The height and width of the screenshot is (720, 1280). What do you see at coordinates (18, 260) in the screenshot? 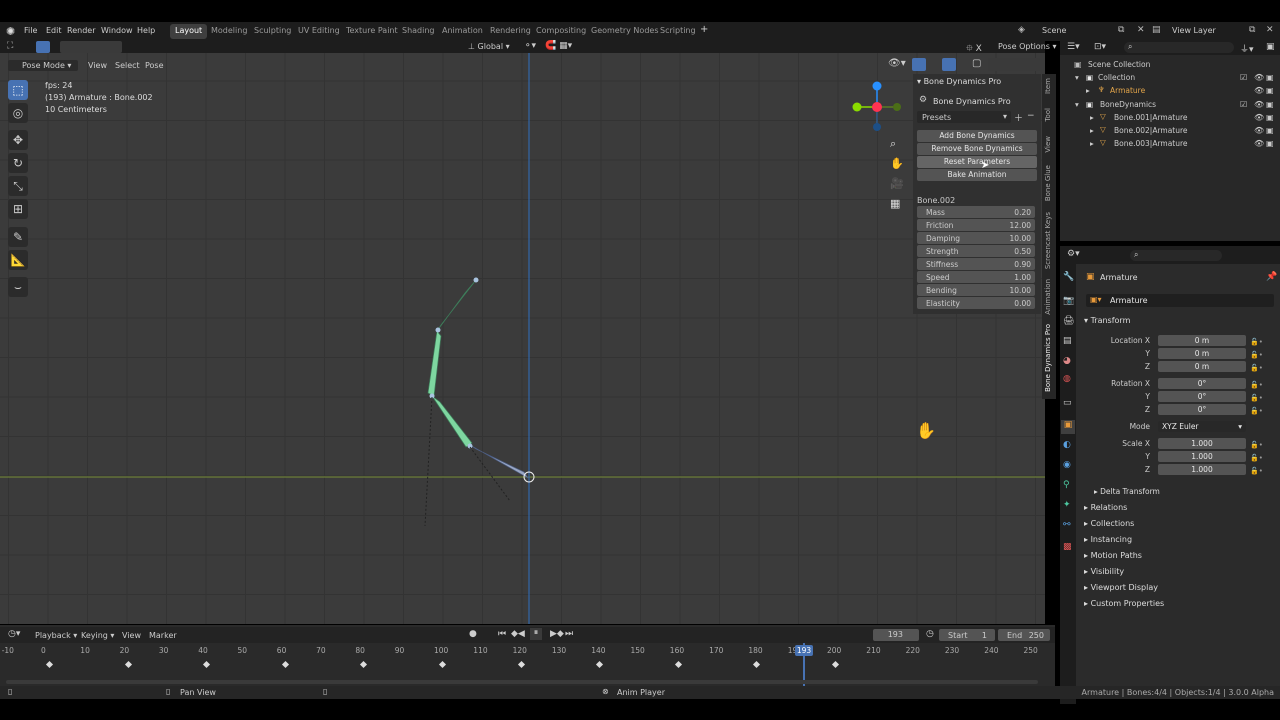
I see `measure-tool-icon: 📐` at bounding box center [18, 260].